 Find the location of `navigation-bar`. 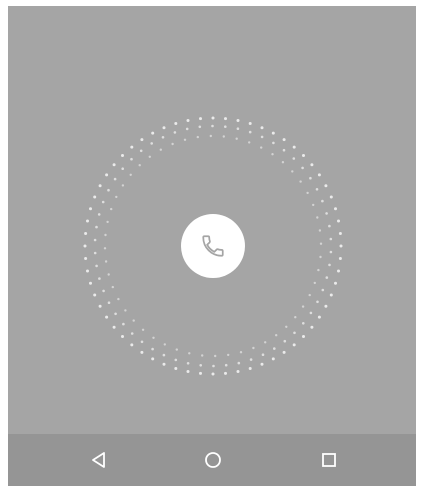

navigation-bar is located at coordinates (212, 460).